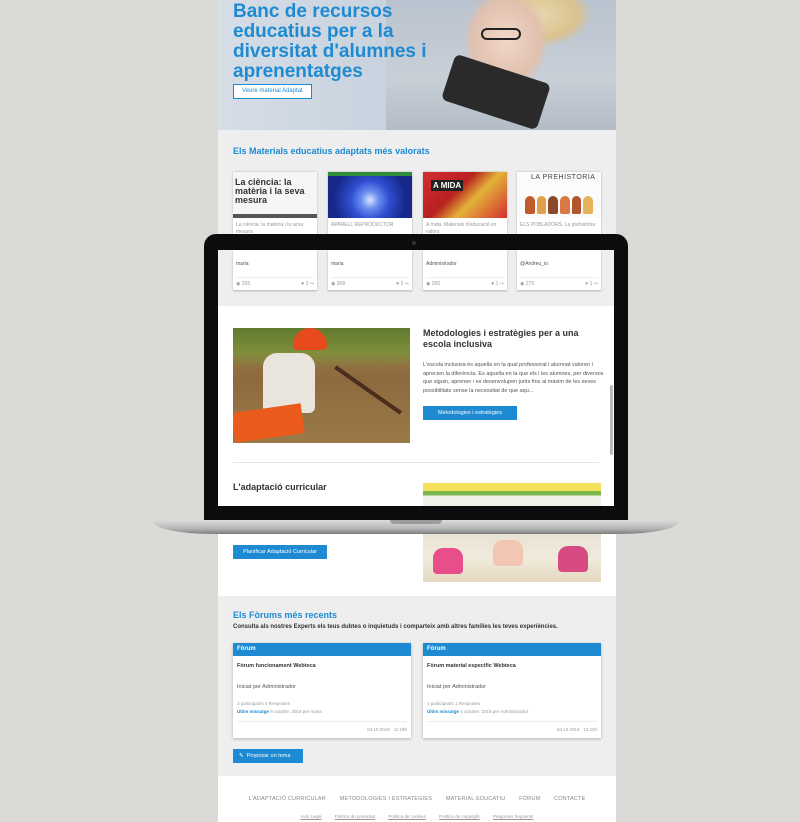 This screenshot has width=800, height=822. I want to click on adaptation-title: L'adaptació curricular, so click(280, 487).